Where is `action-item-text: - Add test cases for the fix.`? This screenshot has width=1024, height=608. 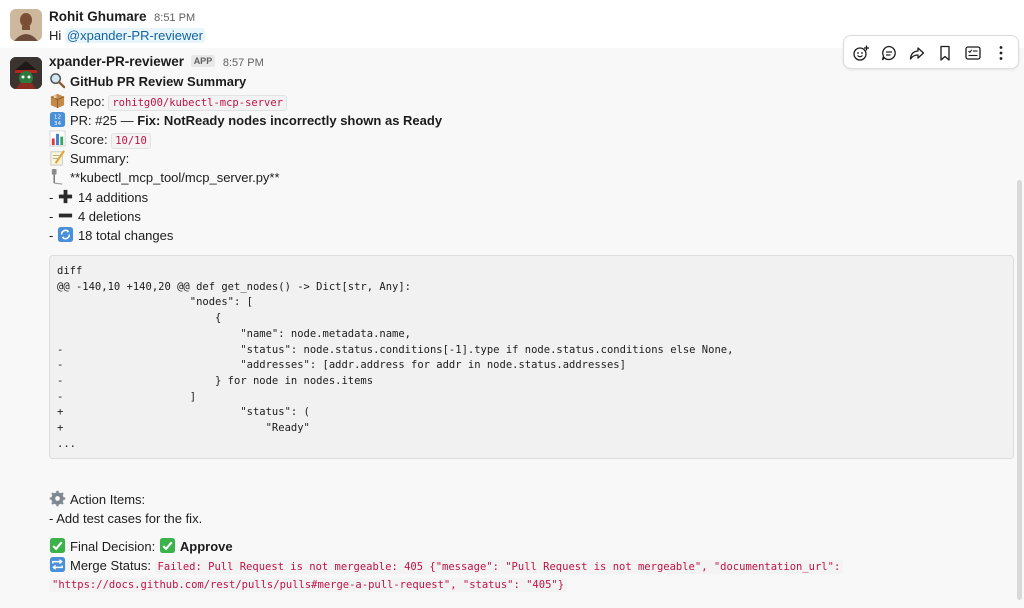 action-item-text: - Add test cases for the fix. is located at coordinates (126, 518).